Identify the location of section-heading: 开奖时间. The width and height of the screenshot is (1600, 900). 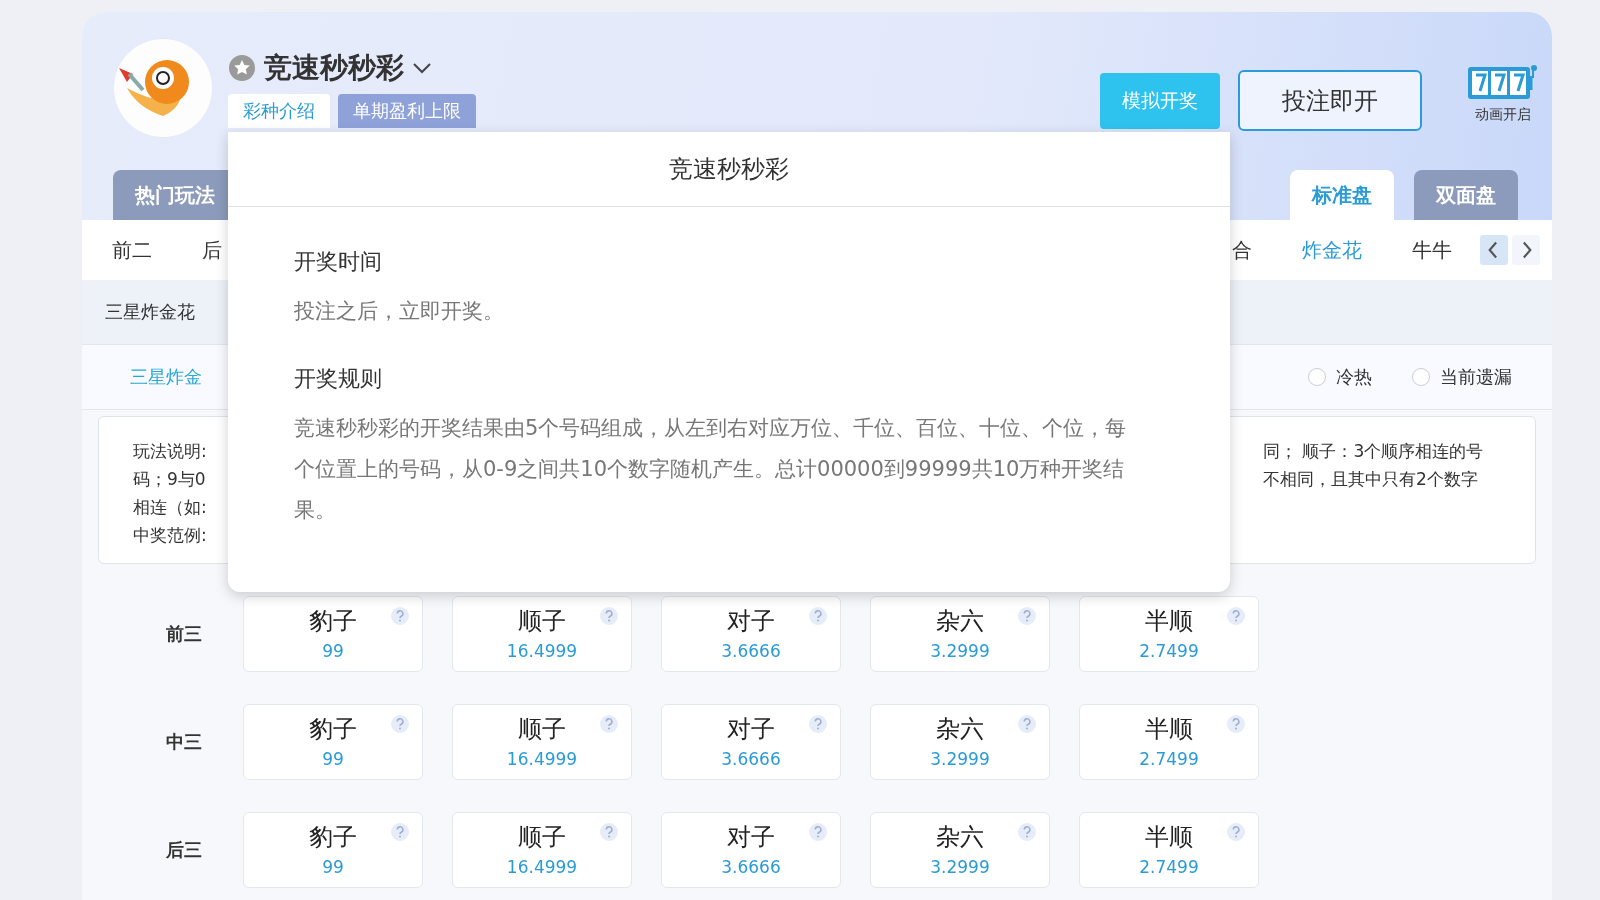
(338, 262).